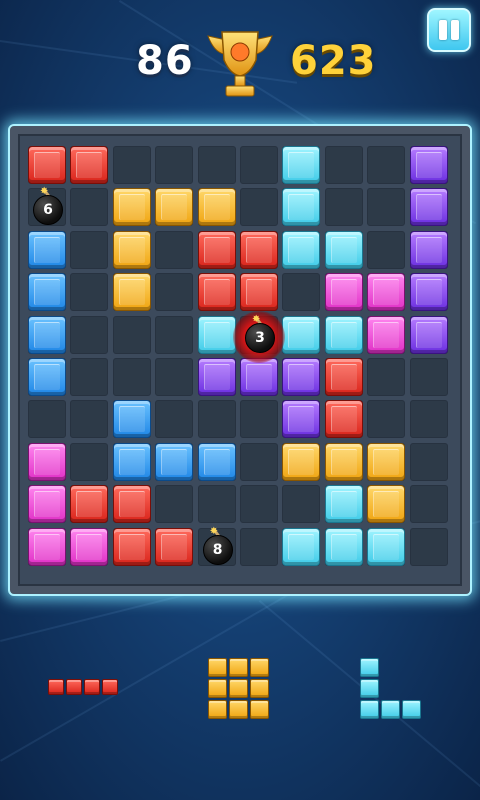 This screenshot has width=480, height=800. Describe the element at coordinates (449, 30) in the screenshot. I see `pause-button` at that location.